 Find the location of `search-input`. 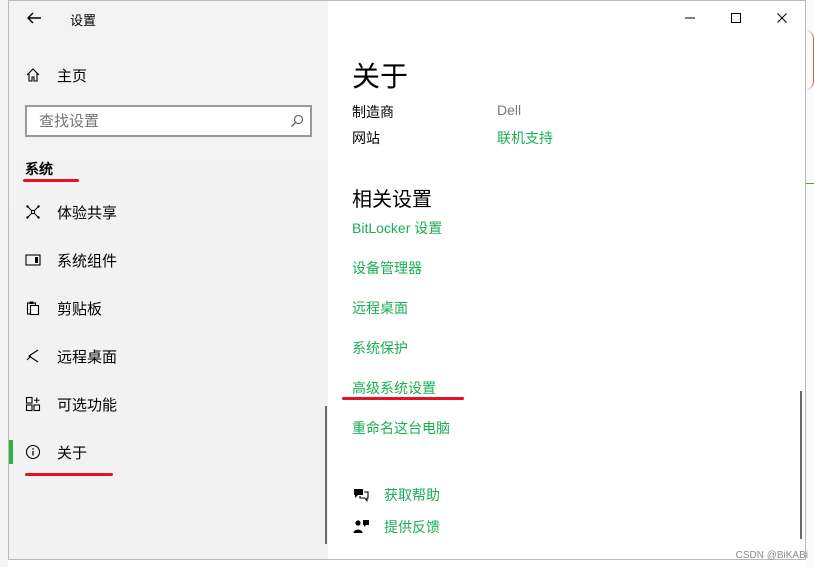

search-input is located at coordinates (159, 121).